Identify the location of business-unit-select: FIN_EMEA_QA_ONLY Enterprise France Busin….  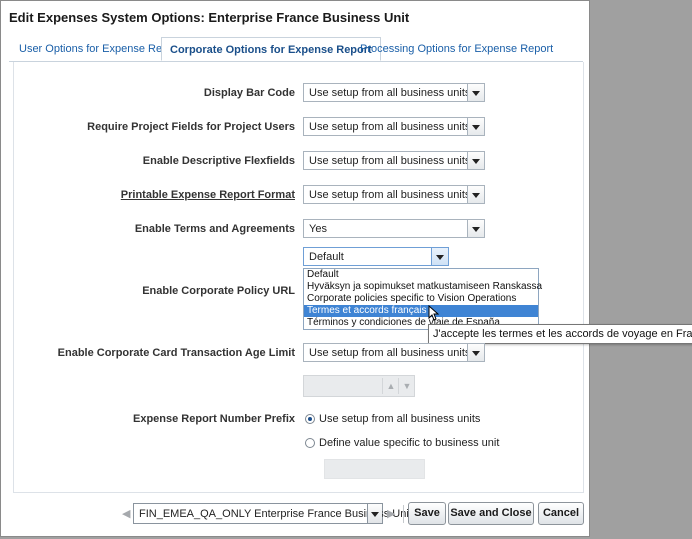
(272, 513).